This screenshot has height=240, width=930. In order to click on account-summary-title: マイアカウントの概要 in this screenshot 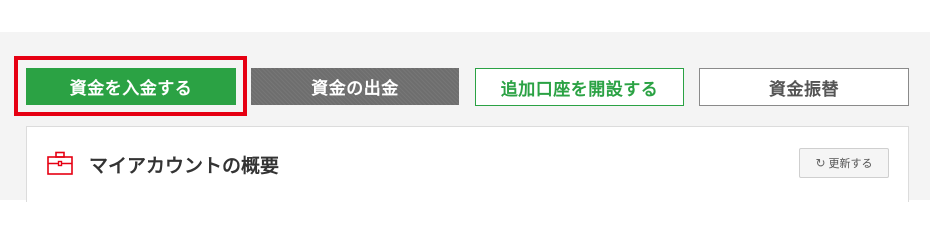, I will do `click(184, 166)`.